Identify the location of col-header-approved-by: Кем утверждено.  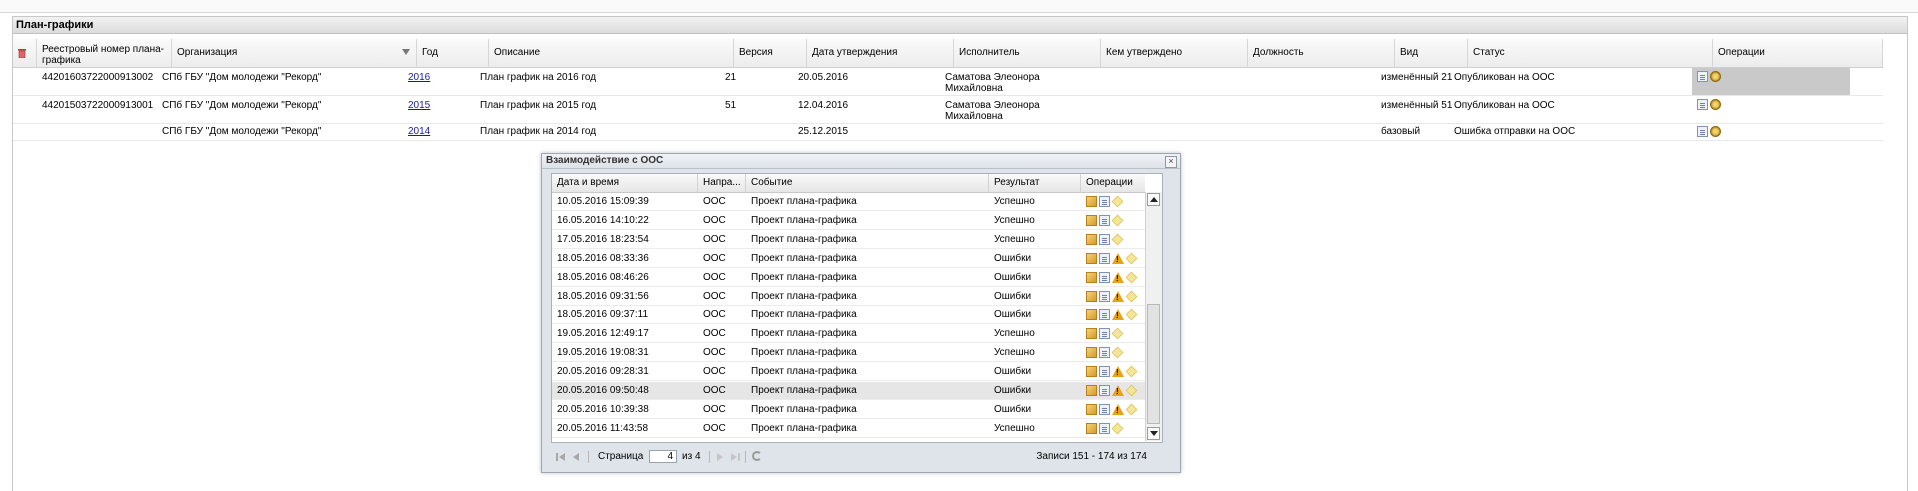
(1174, 53).